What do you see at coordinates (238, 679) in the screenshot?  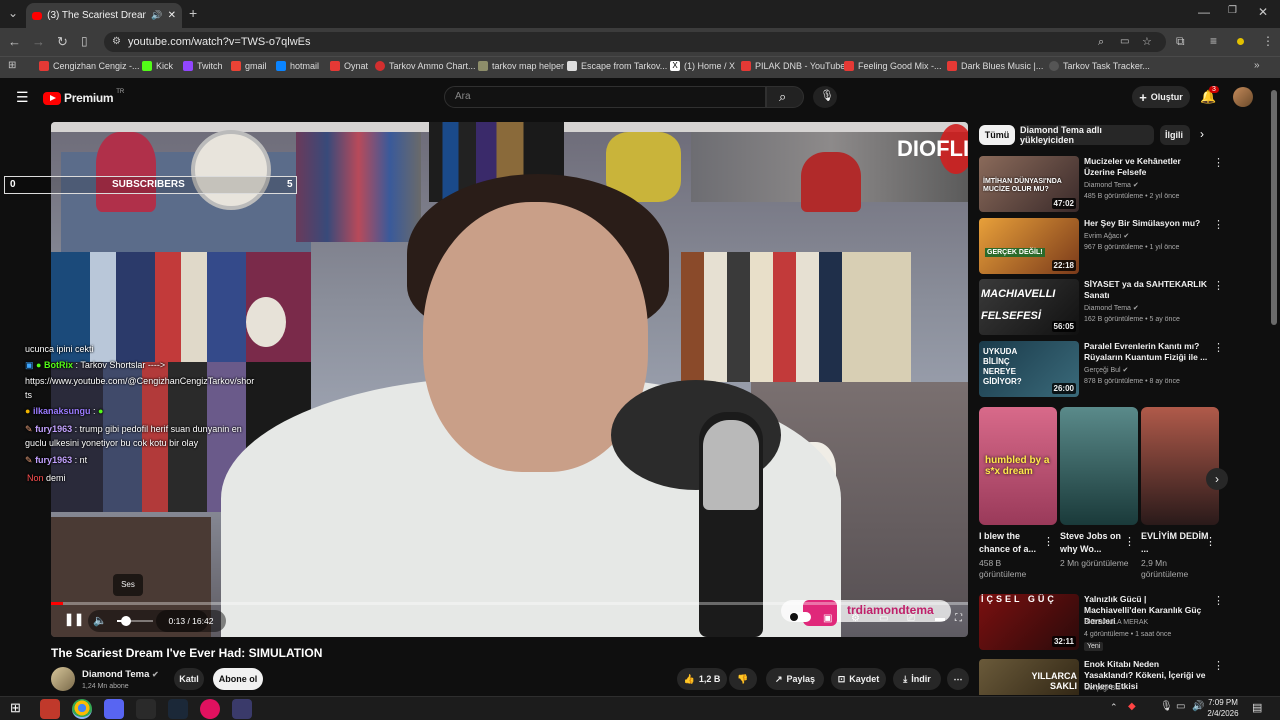 I see `subscribe-button: Abone ol` at bounding box center [238, 679].